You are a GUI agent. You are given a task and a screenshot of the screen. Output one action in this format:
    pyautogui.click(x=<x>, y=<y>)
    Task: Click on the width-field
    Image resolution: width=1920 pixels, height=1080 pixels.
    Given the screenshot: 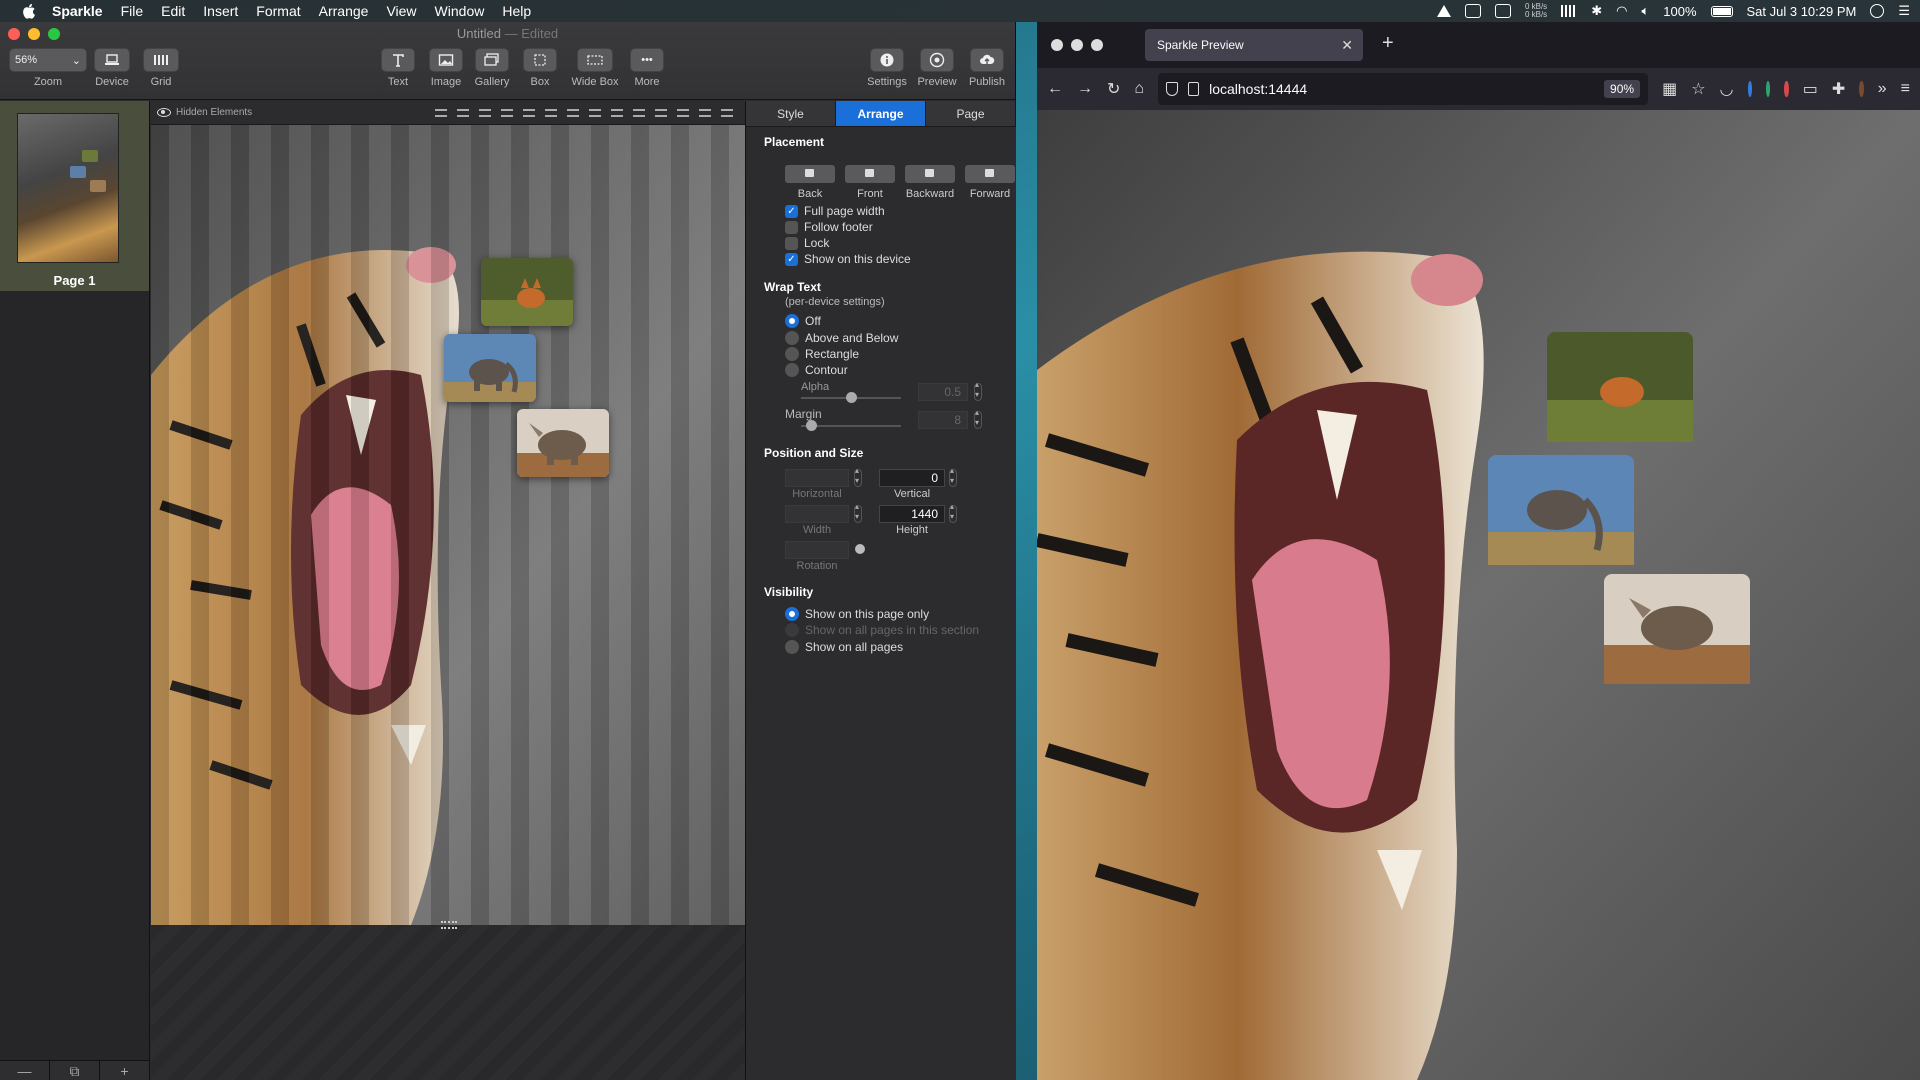 What is the action you would take?
    pyautogui.click(x=817, y=514)
    